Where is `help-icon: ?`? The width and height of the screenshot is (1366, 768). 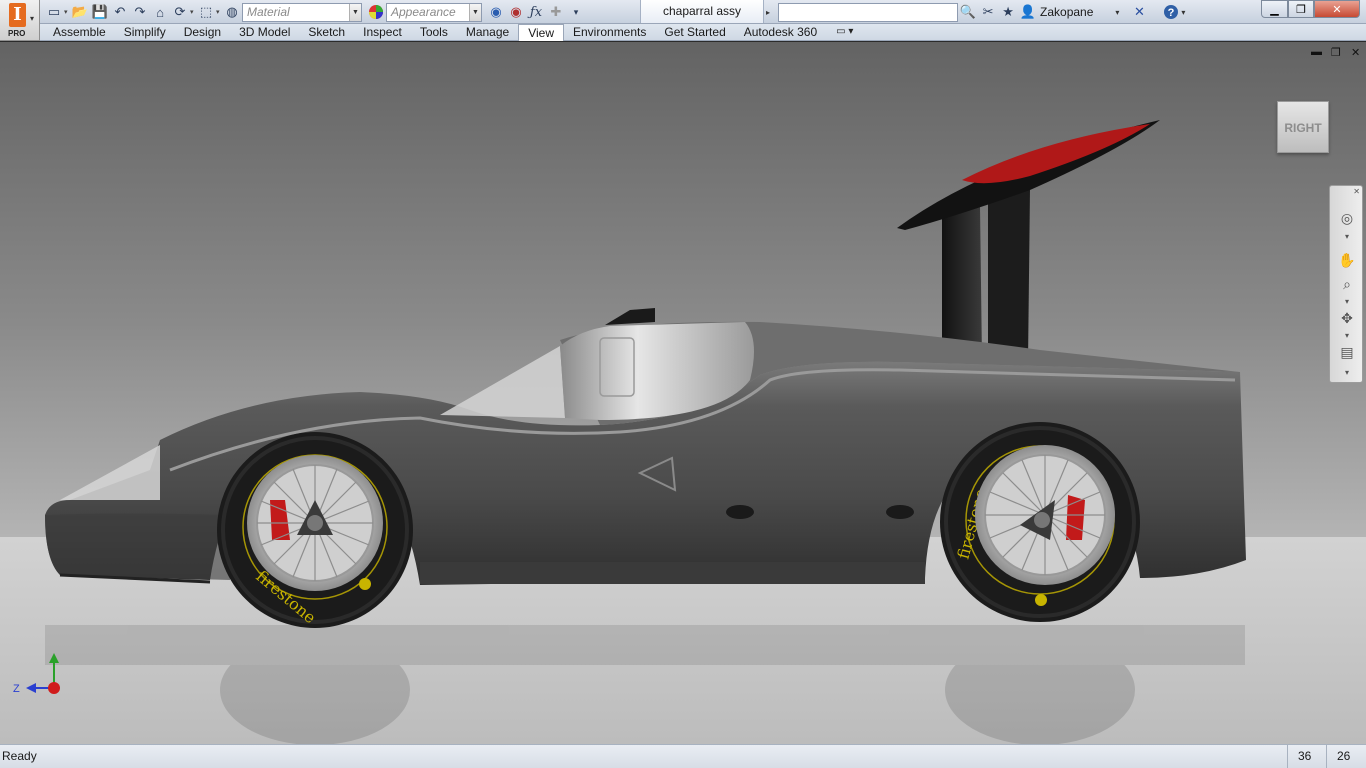 help-icon: ? is located at coordinates (1171, 12).